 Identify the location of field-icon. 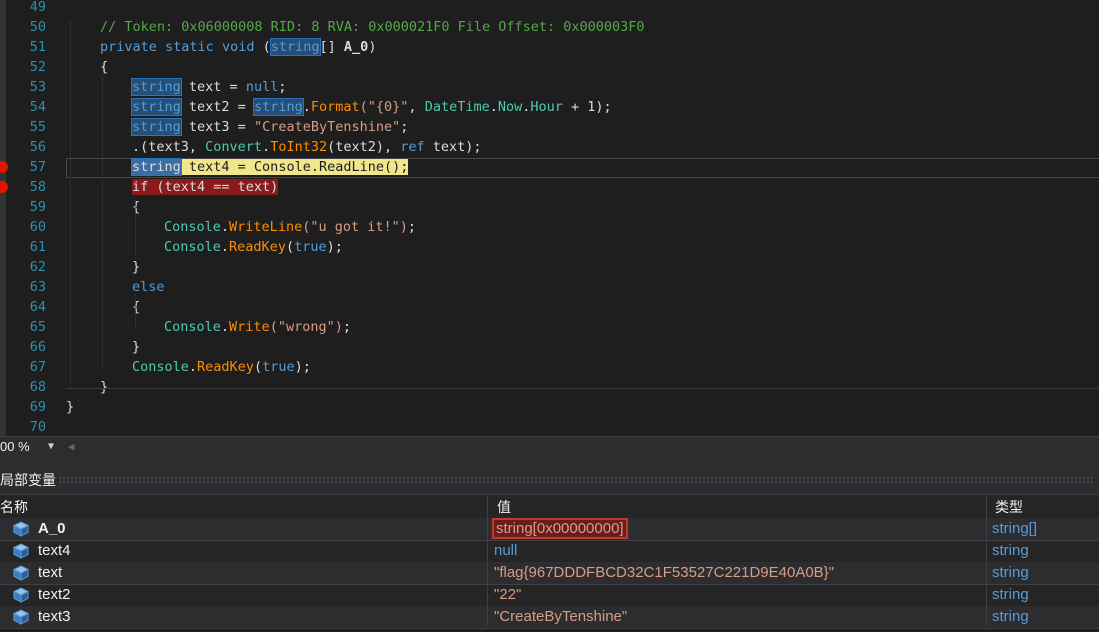
(21, 595).